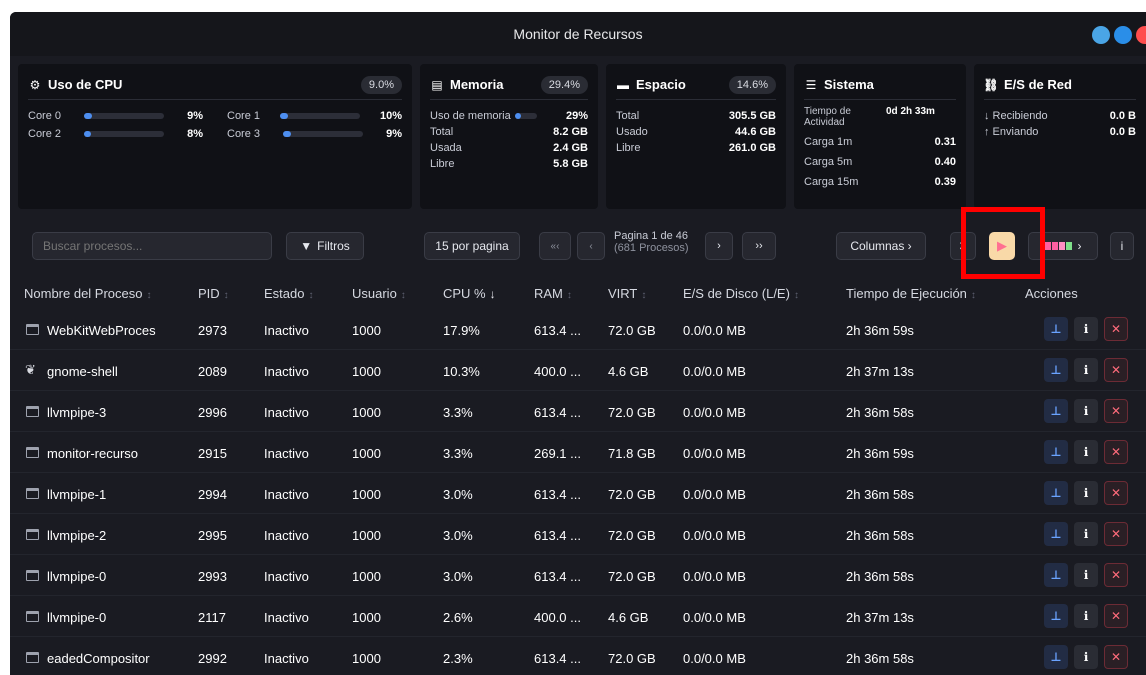 Image resolution: width=1146 pixels, height=675 pixels. Describe the element at coordinates (627, 293) in the screenshot. I see `column-header: VIRT ↕` at that location.